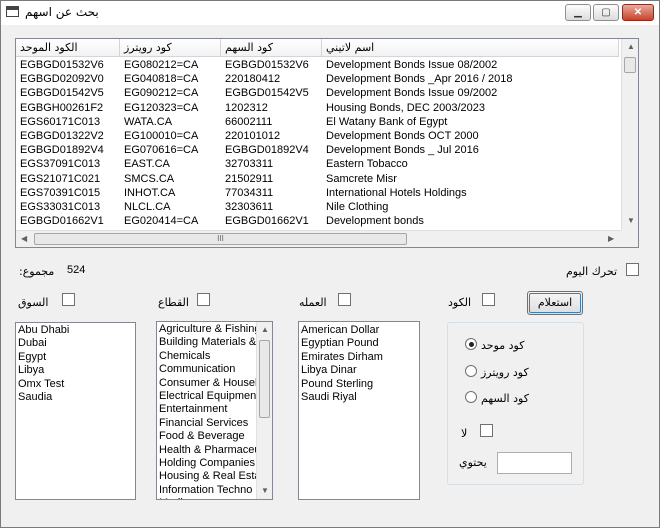 This screenshot has width=660, height=528. I want to click on table-cell: Development Bonds Issue 08/2002, so click(412, 65).